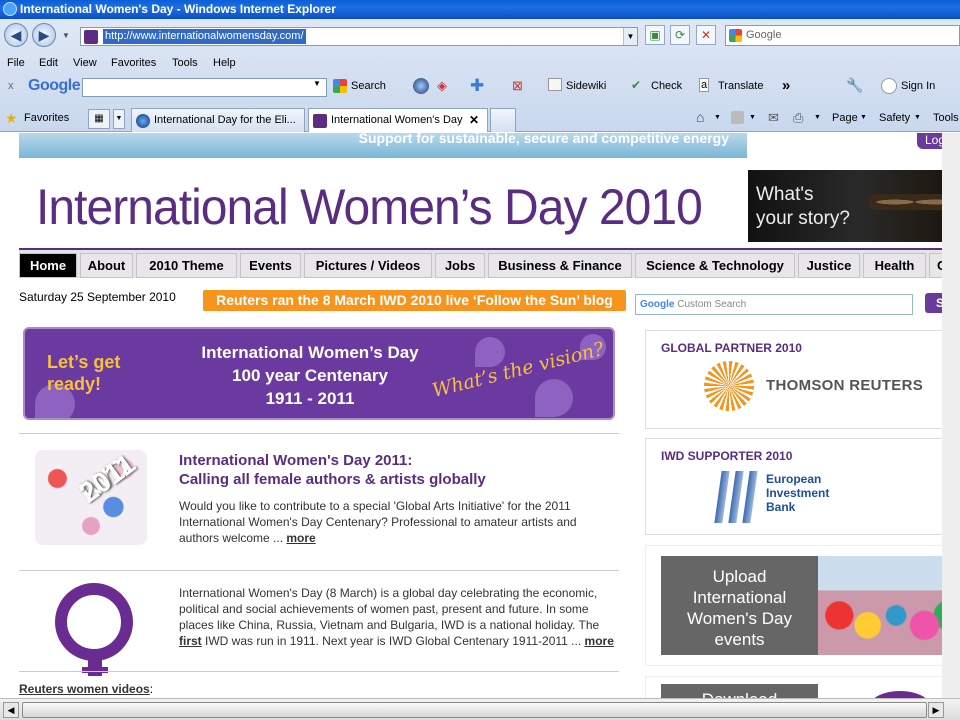 The width and height of the screenshot is (960, 720). What do you see at coordinates (655, 35) in the screenshot?
I see `compatibility-icon: ▣` at bounding box center [655, 35].